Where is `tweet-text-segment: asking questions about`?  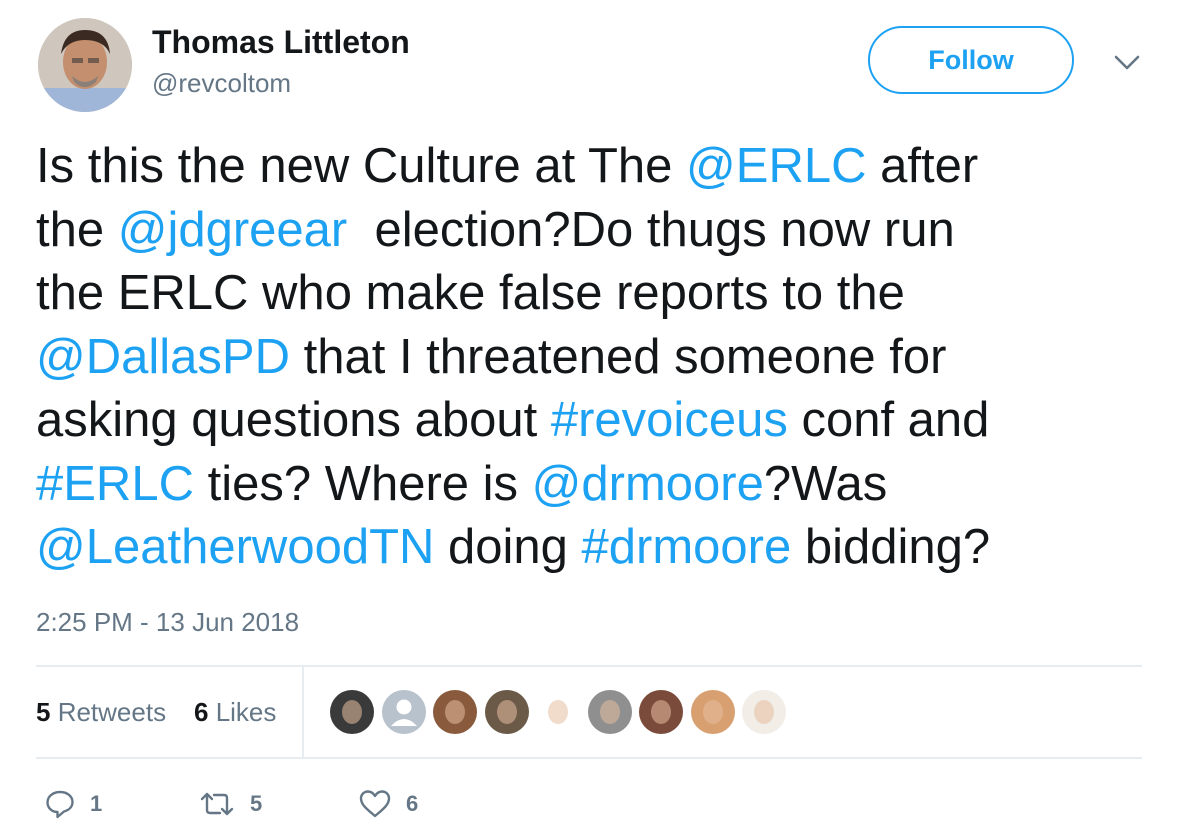
tweet-text-segment: asking questions about is located at coordinates (293, 420).